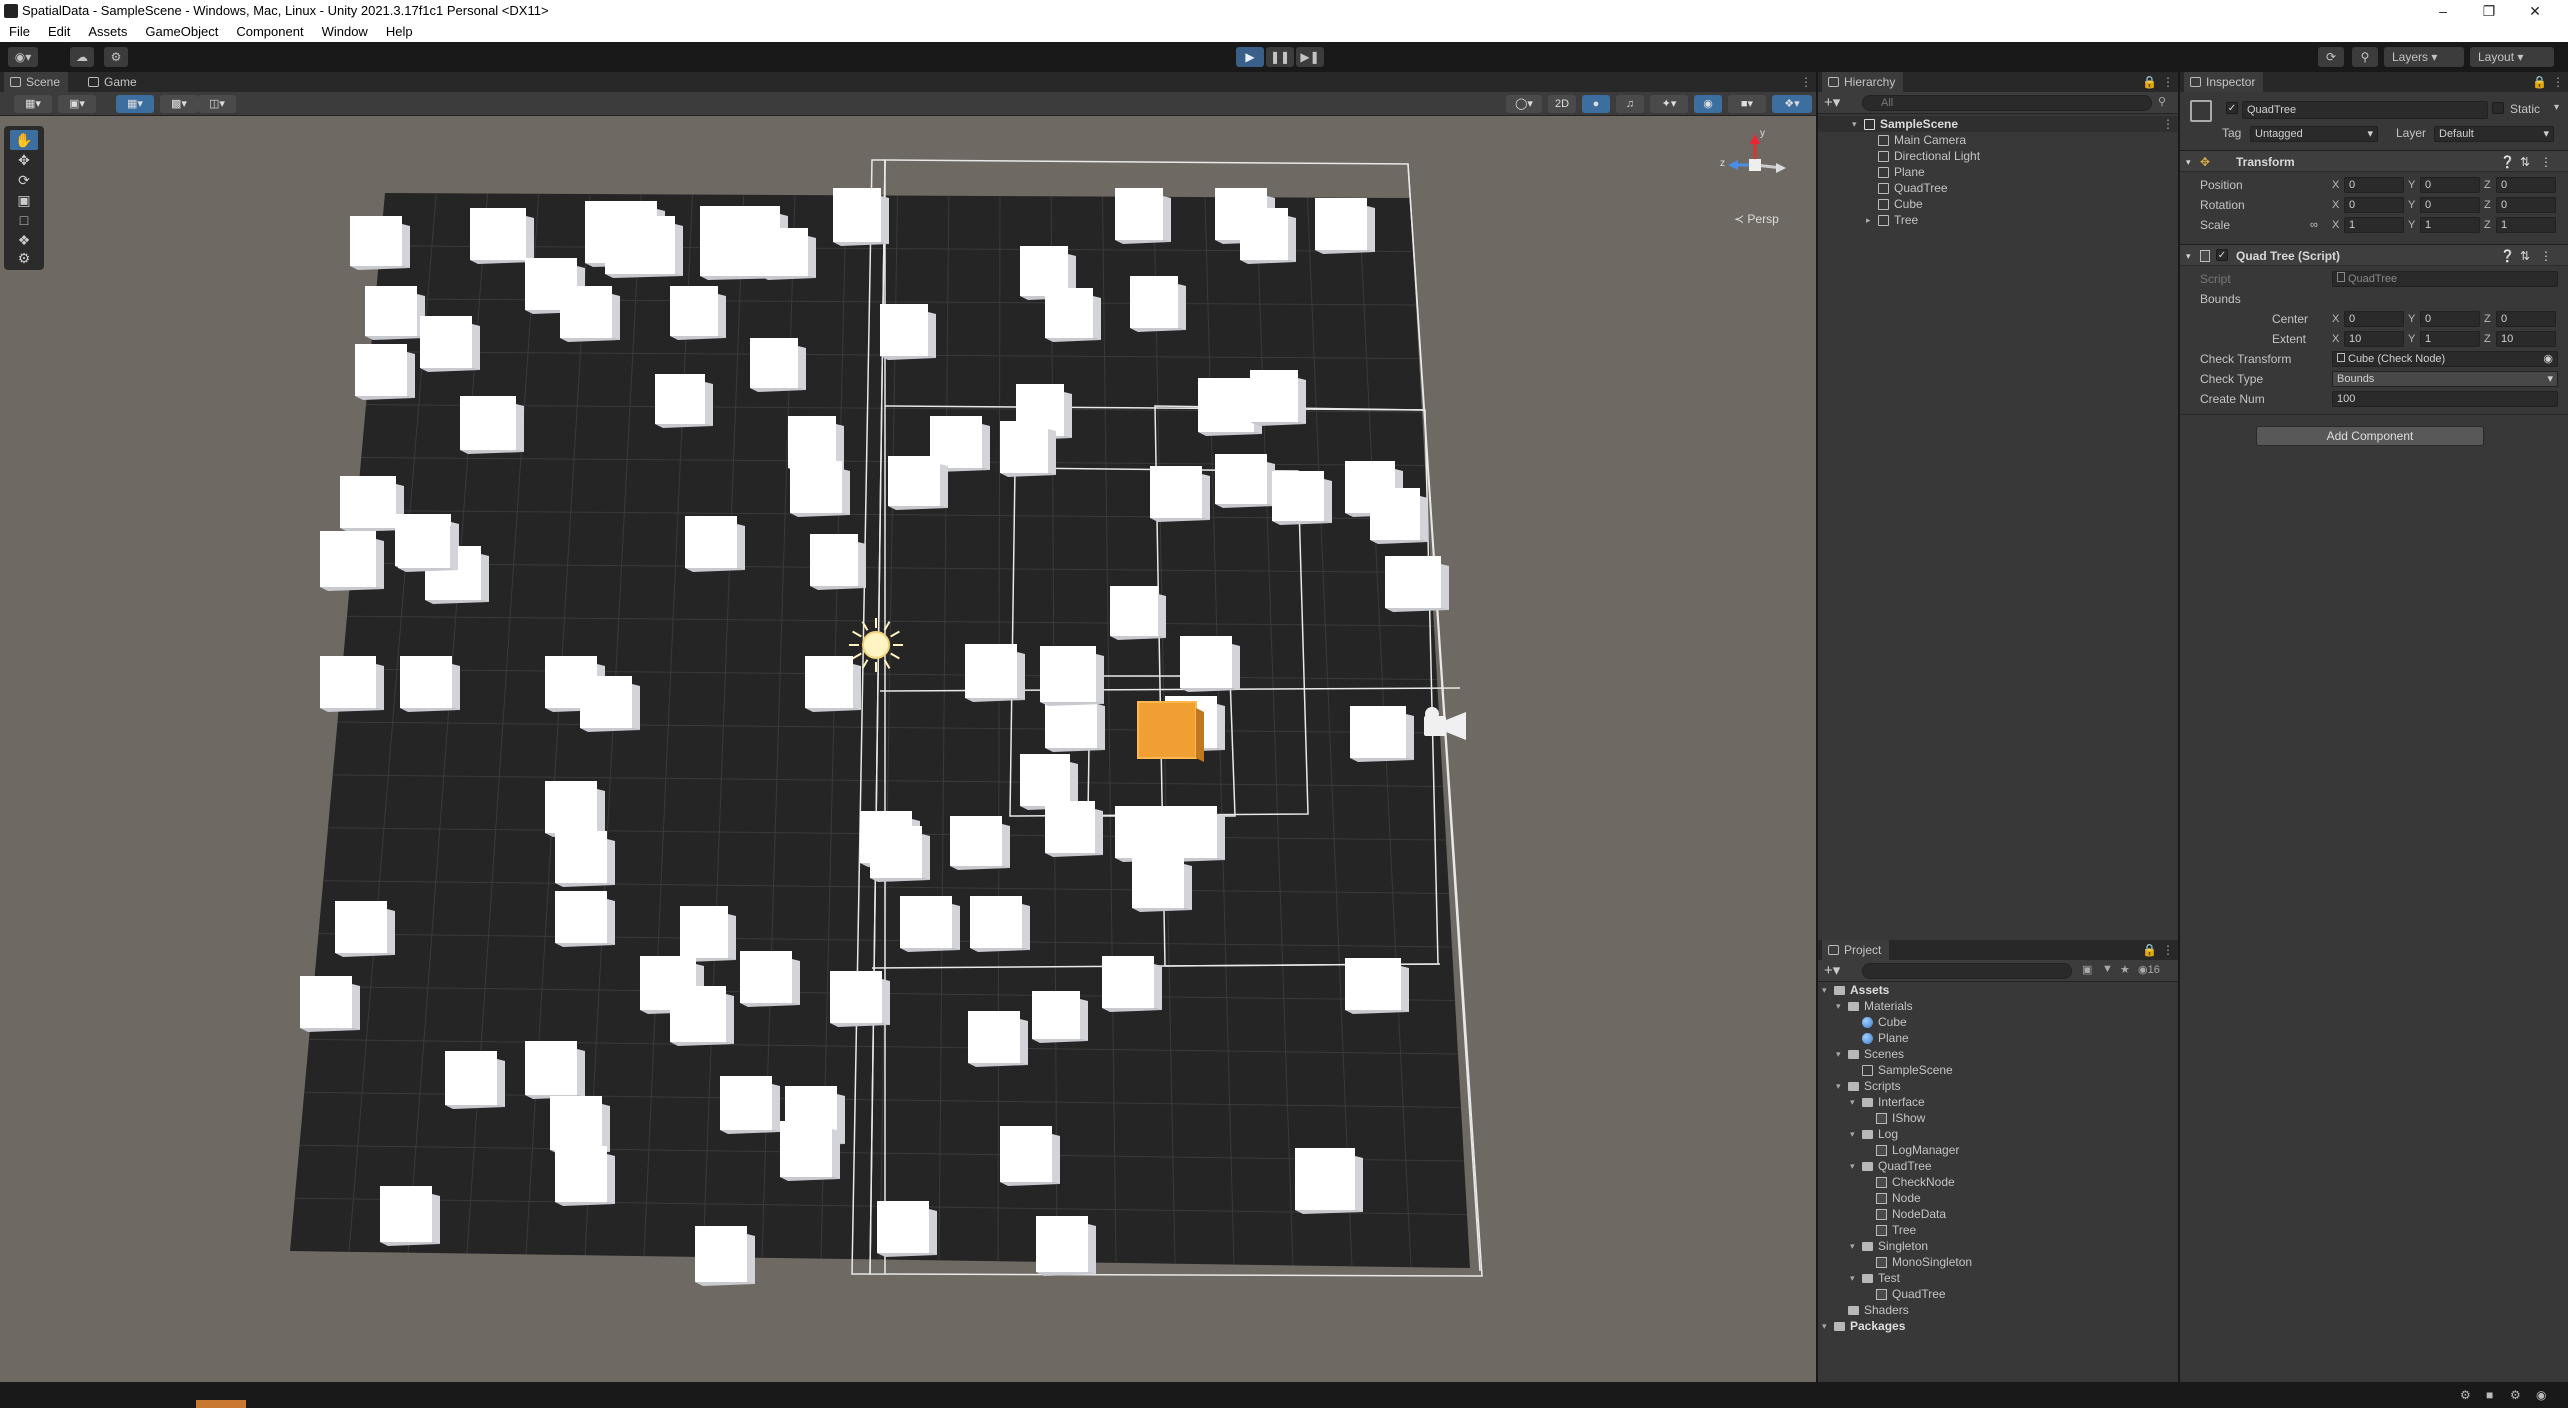  What do you see at coordinates (2374, 225) in the screenshot?
I see `scale-row-x-field: 1` at bounding box center [2374, 225].